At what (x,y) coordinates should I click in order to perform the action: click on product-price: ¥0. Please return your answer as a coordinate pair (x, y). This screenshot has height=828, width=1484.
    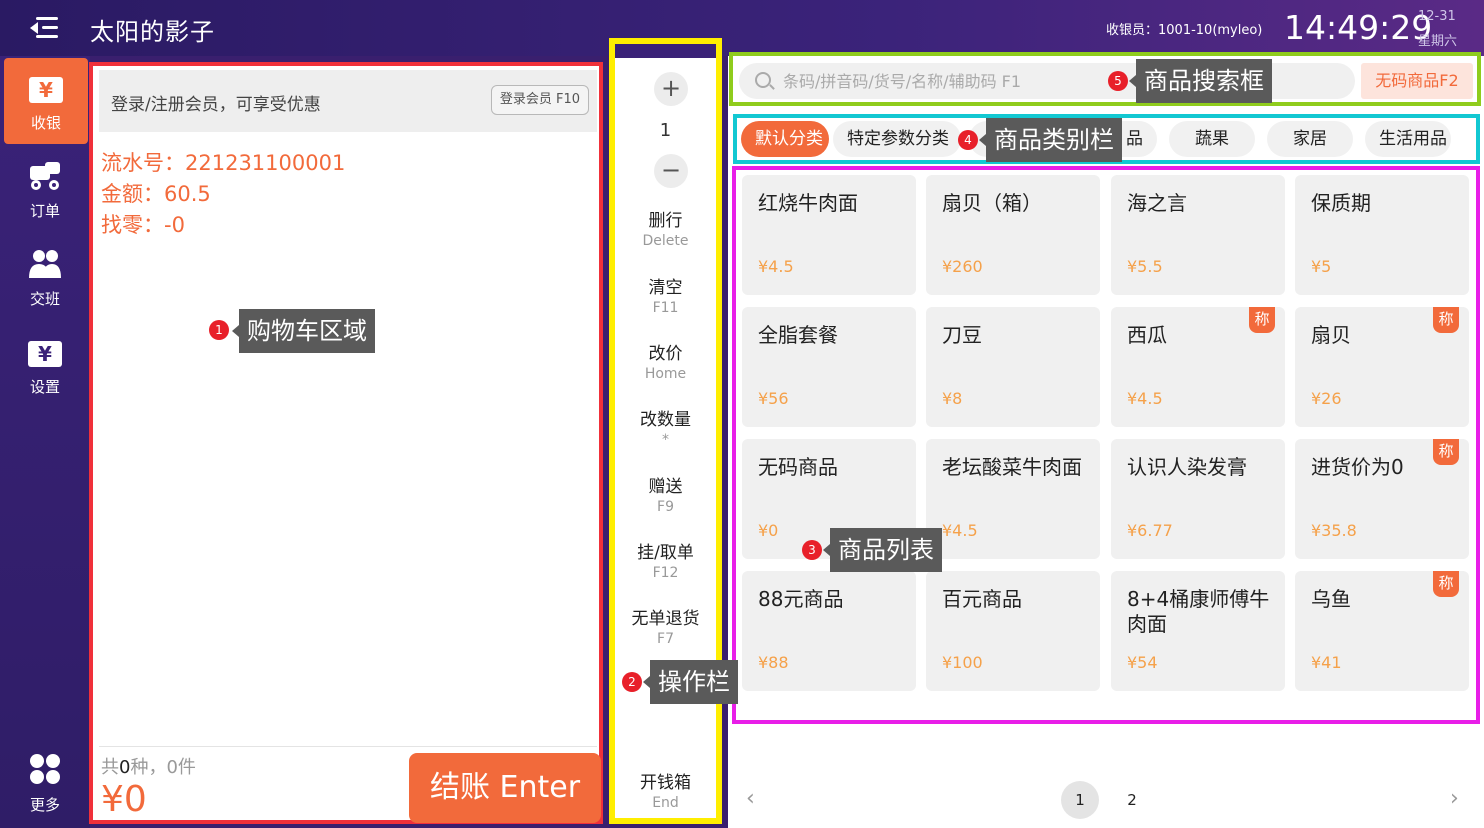
    Looking at the image, I should click on (768, 530).